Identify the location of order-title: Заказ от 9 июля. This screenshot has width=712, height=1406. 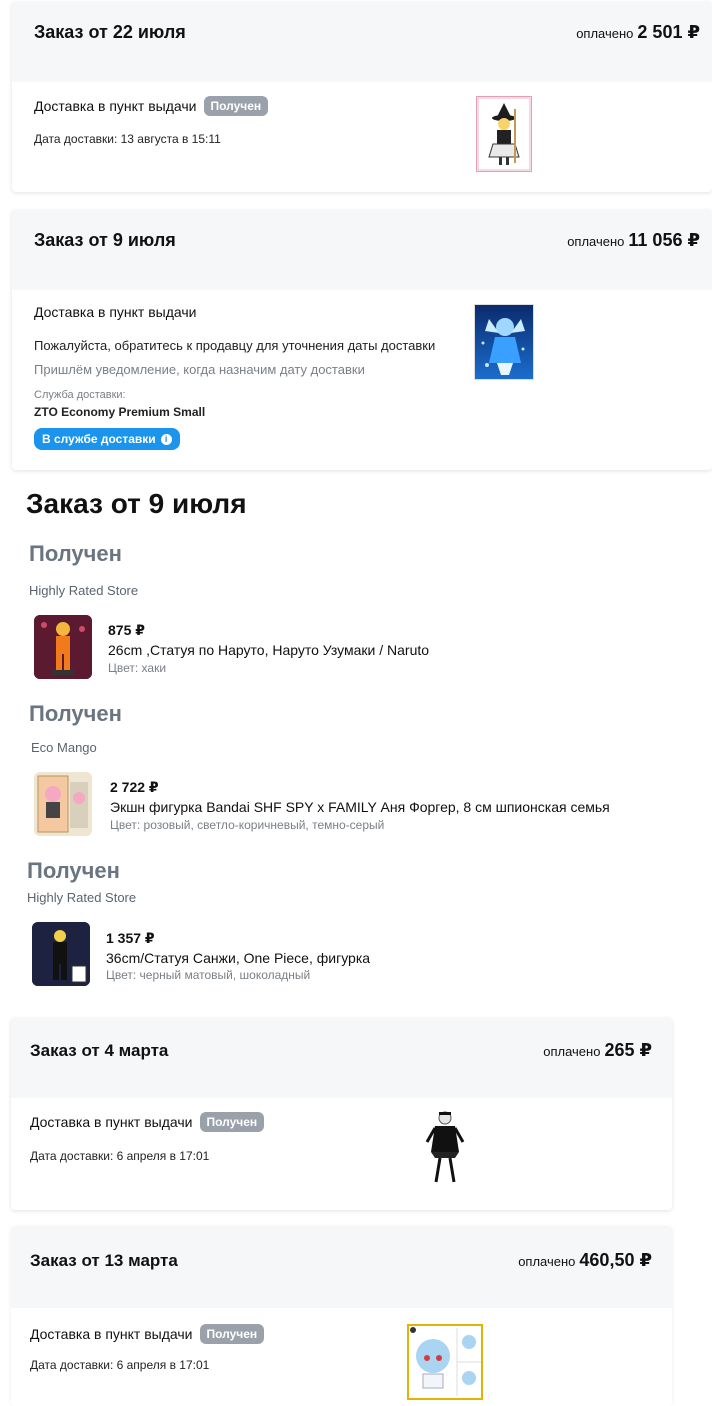
(105, 240).